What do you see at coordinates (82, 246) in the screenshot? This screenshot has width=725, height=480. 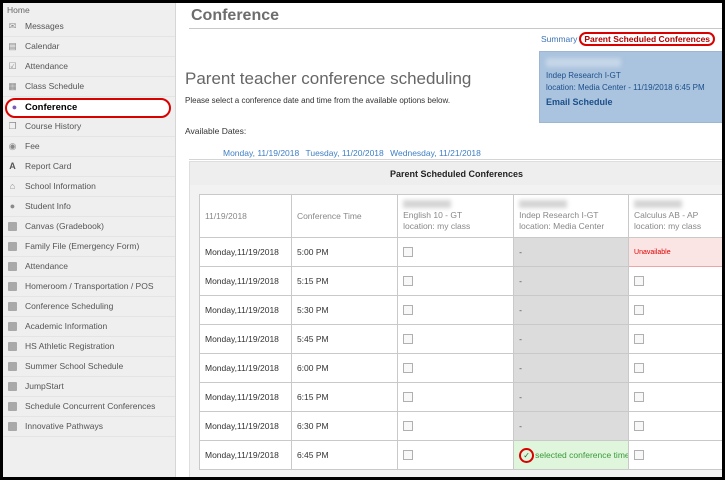 I see `sidebar-item-label: Family File (Emergency Form)` at bounding box center [82, 246].